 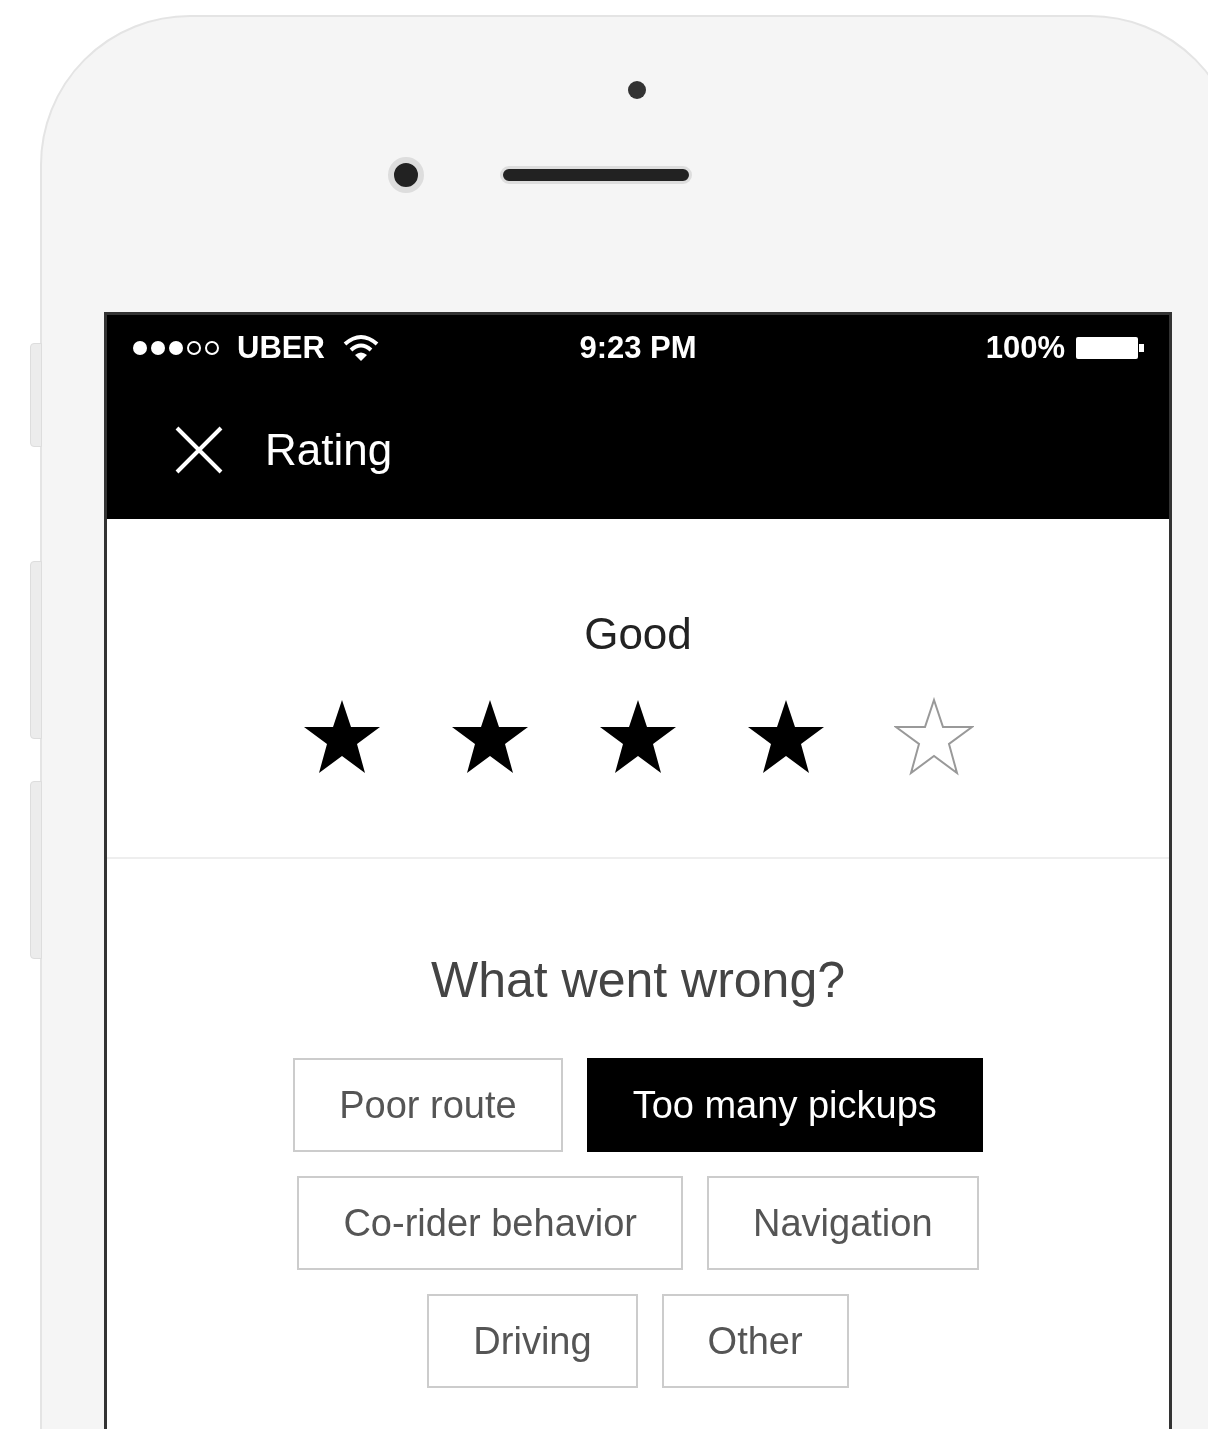 I want to click on option-chip: Poor route, so click(x=428, y=1105).